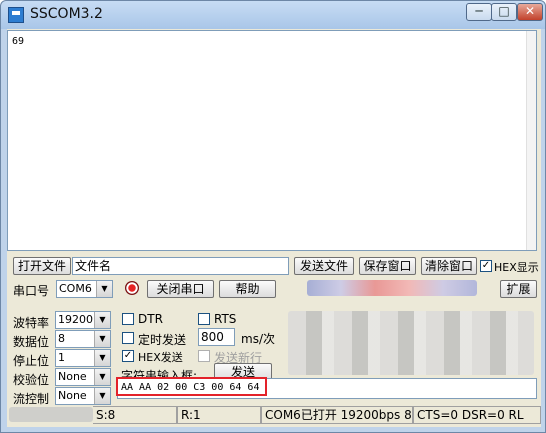 The image size is (546, 433). I want to click on interval-unit: ms/次, so click(258, 339).